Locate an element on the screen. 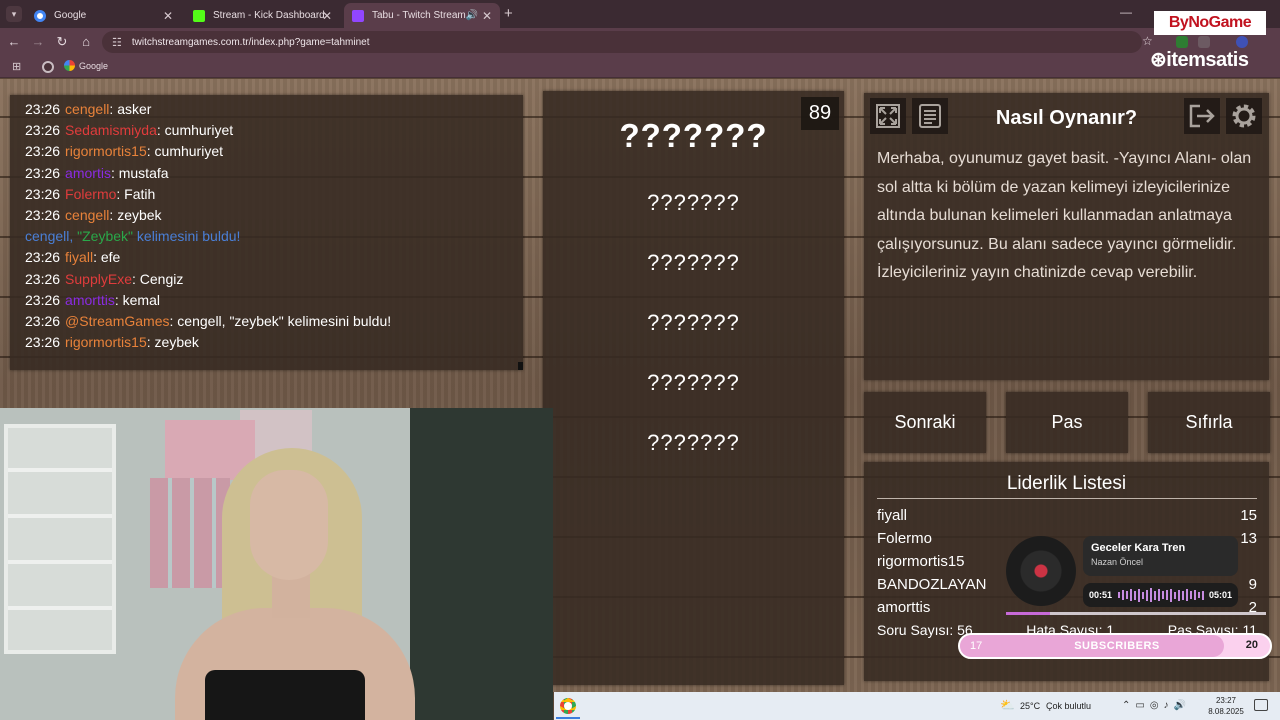  twitch-favicon-icon is located at coordinates (358, 15).